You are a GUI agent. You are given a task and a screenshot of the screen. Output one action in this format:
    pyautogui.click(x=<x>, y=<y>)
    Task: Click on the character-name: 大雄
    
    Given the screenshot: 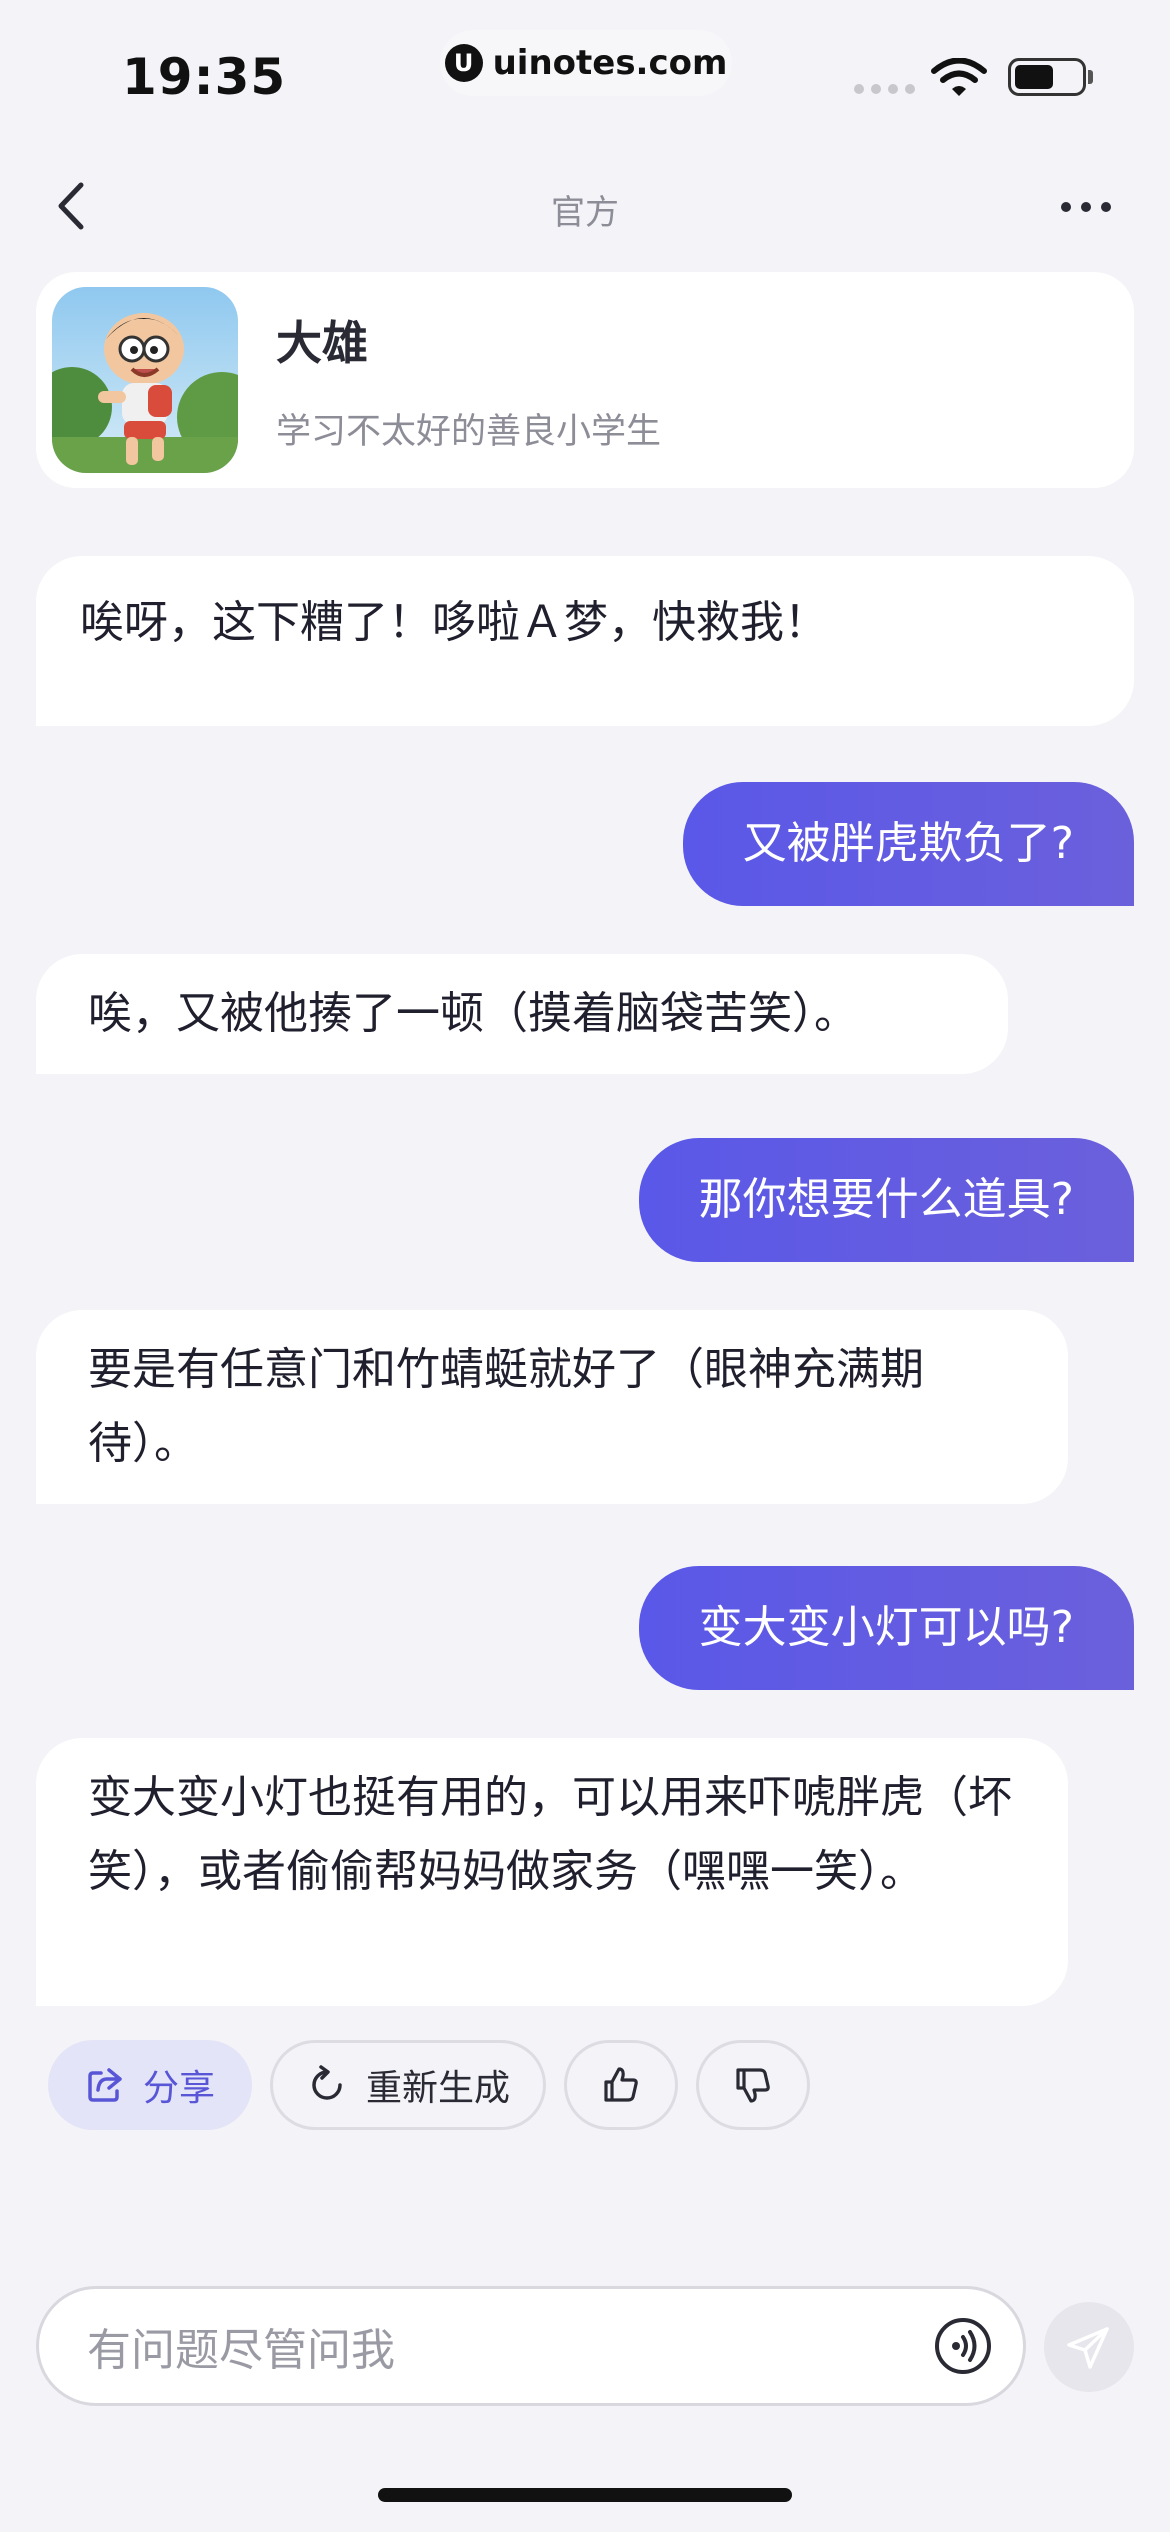 What is the action you would take?
    pyautogui.click(x=322, y=342)
    